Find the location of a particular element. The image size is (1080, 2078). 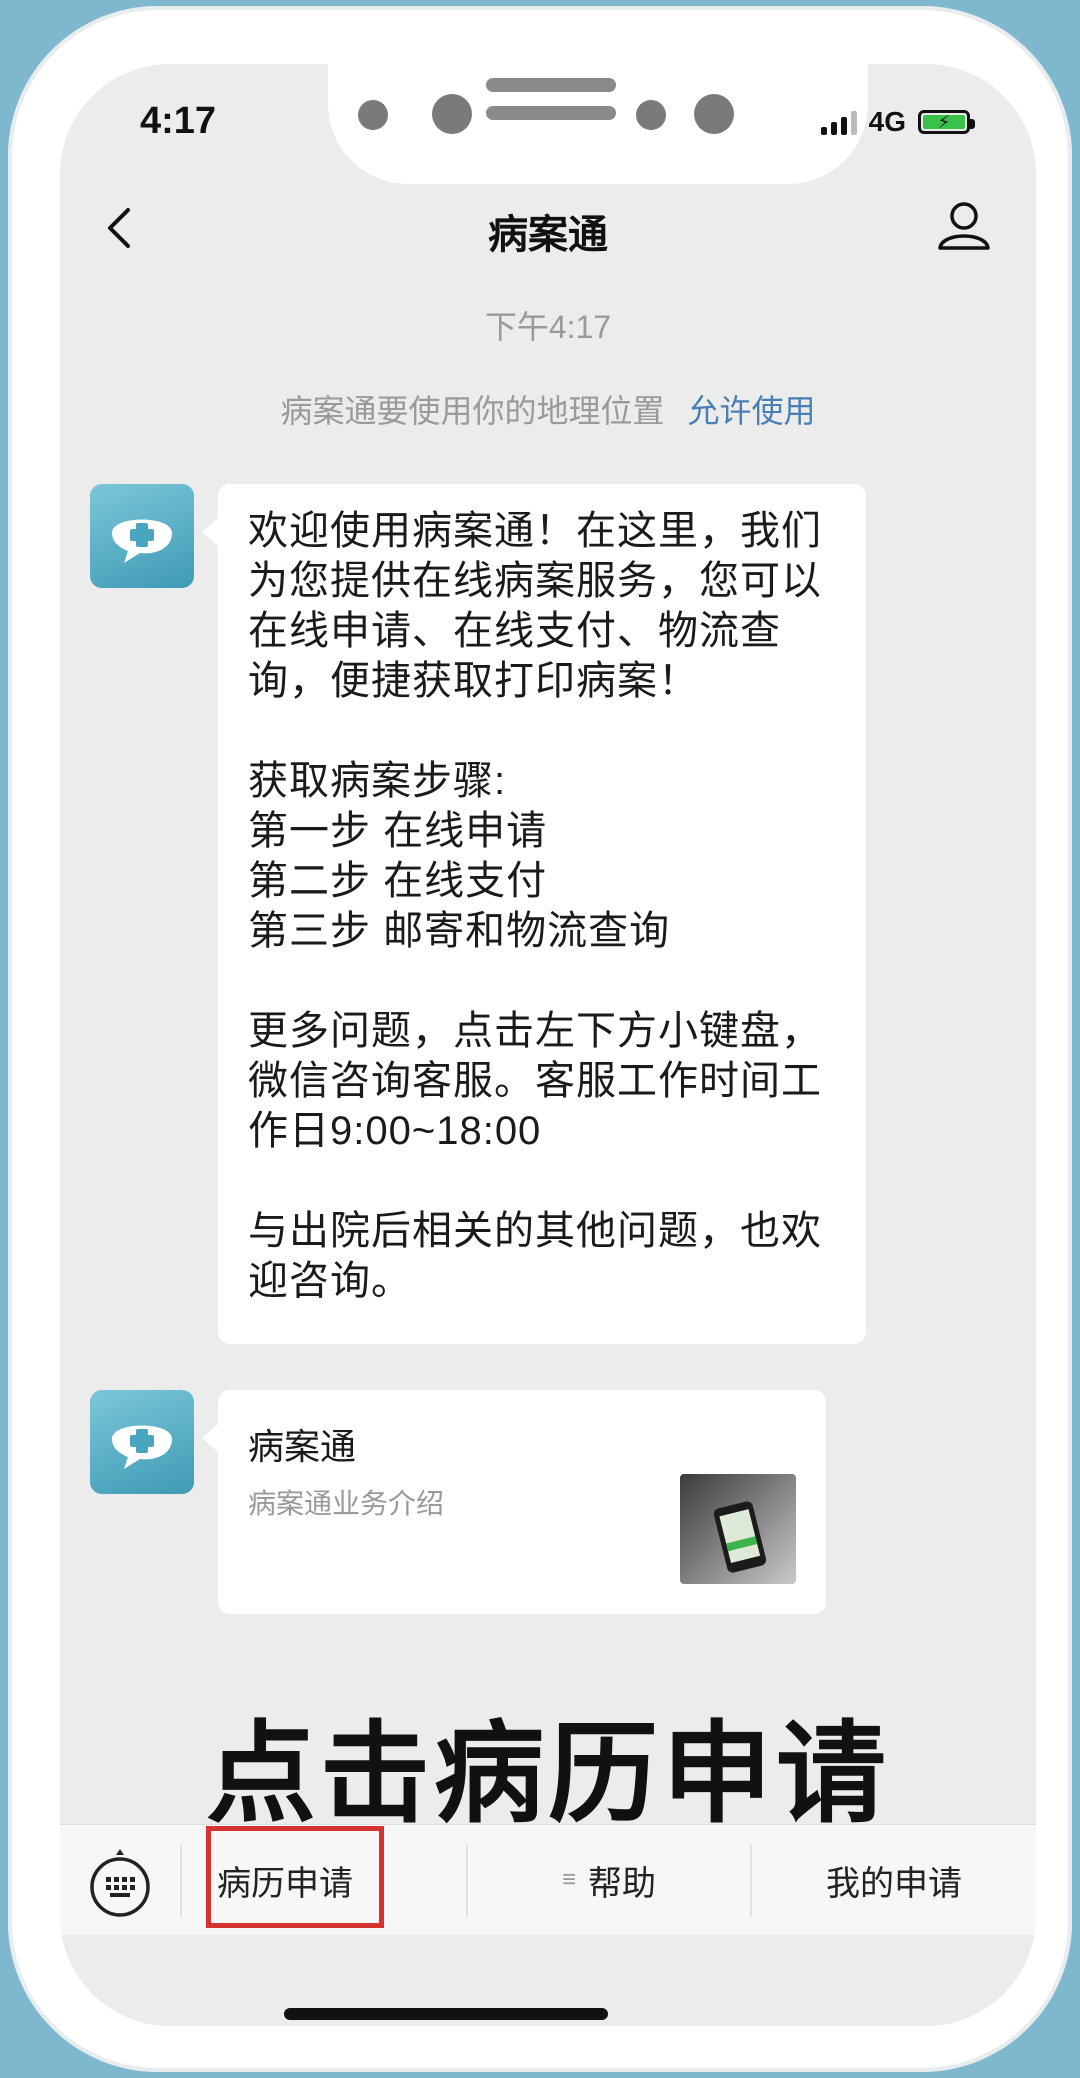

card-thumbnail is located at coordinates (738, 1529).